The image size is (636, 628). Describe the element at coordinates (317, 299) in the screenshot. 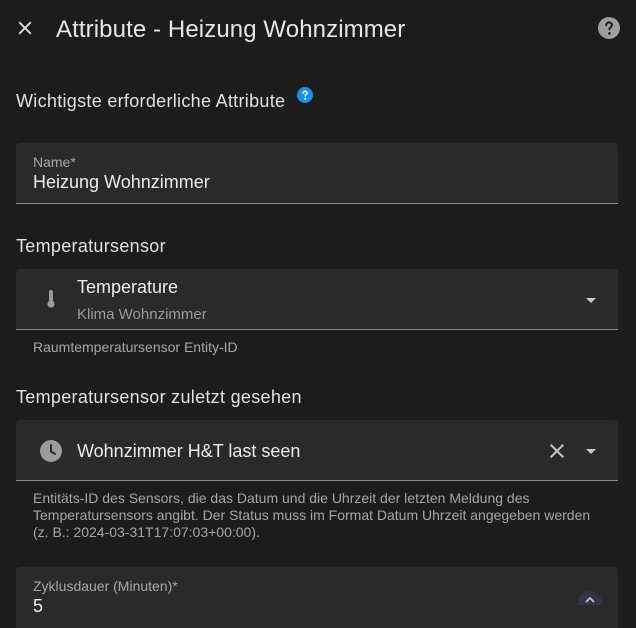

I see `temperature-sensor-select: Temperature Klima Wohnzimmer` at that location.